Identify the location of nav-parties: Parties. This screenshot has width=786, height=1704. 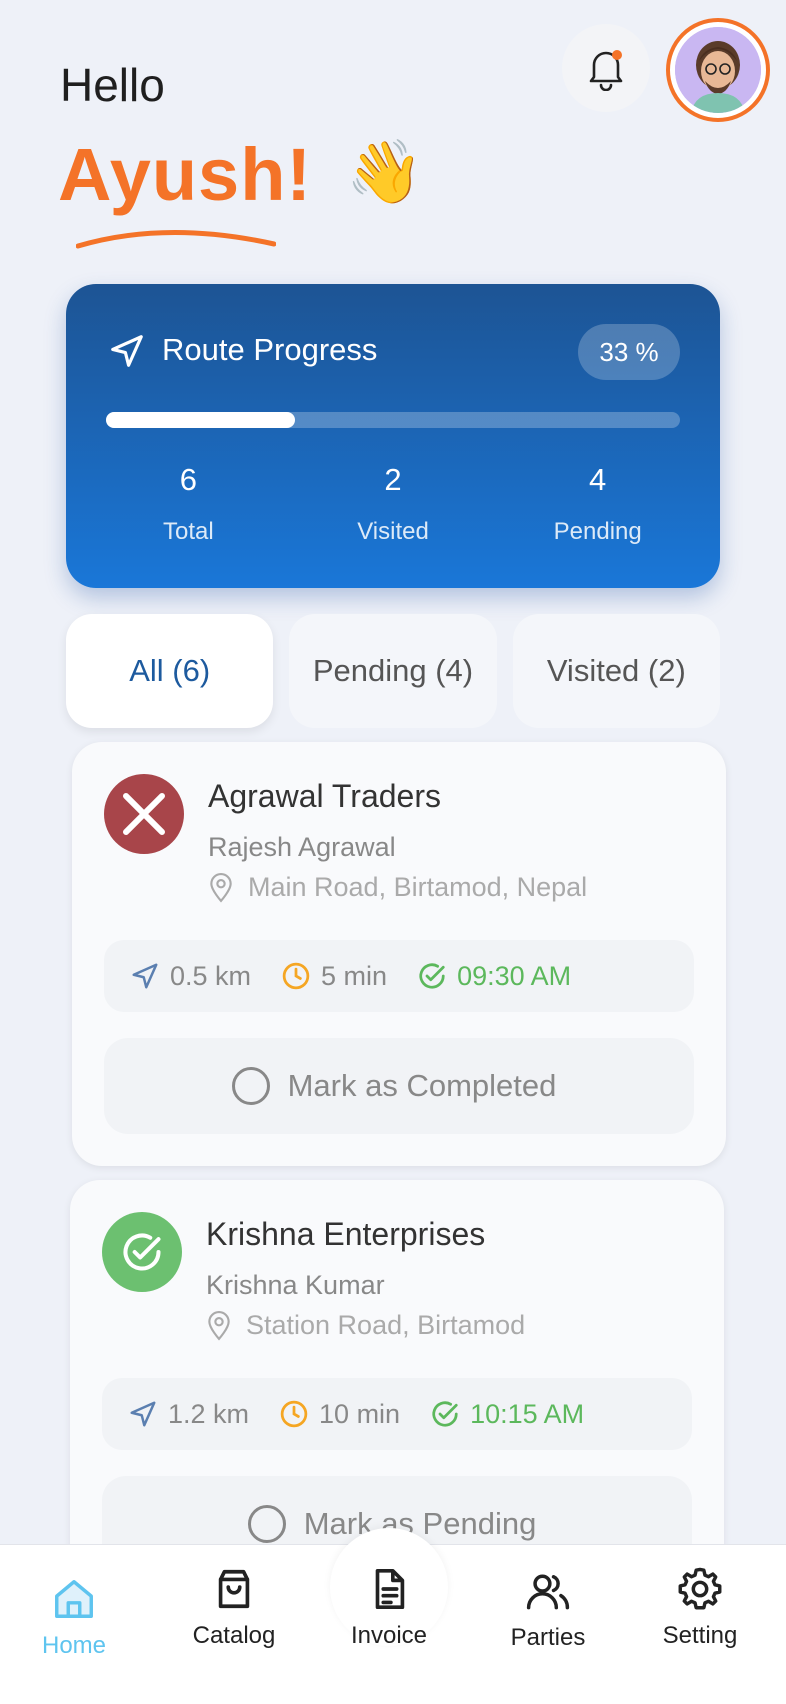
(548, 1610).